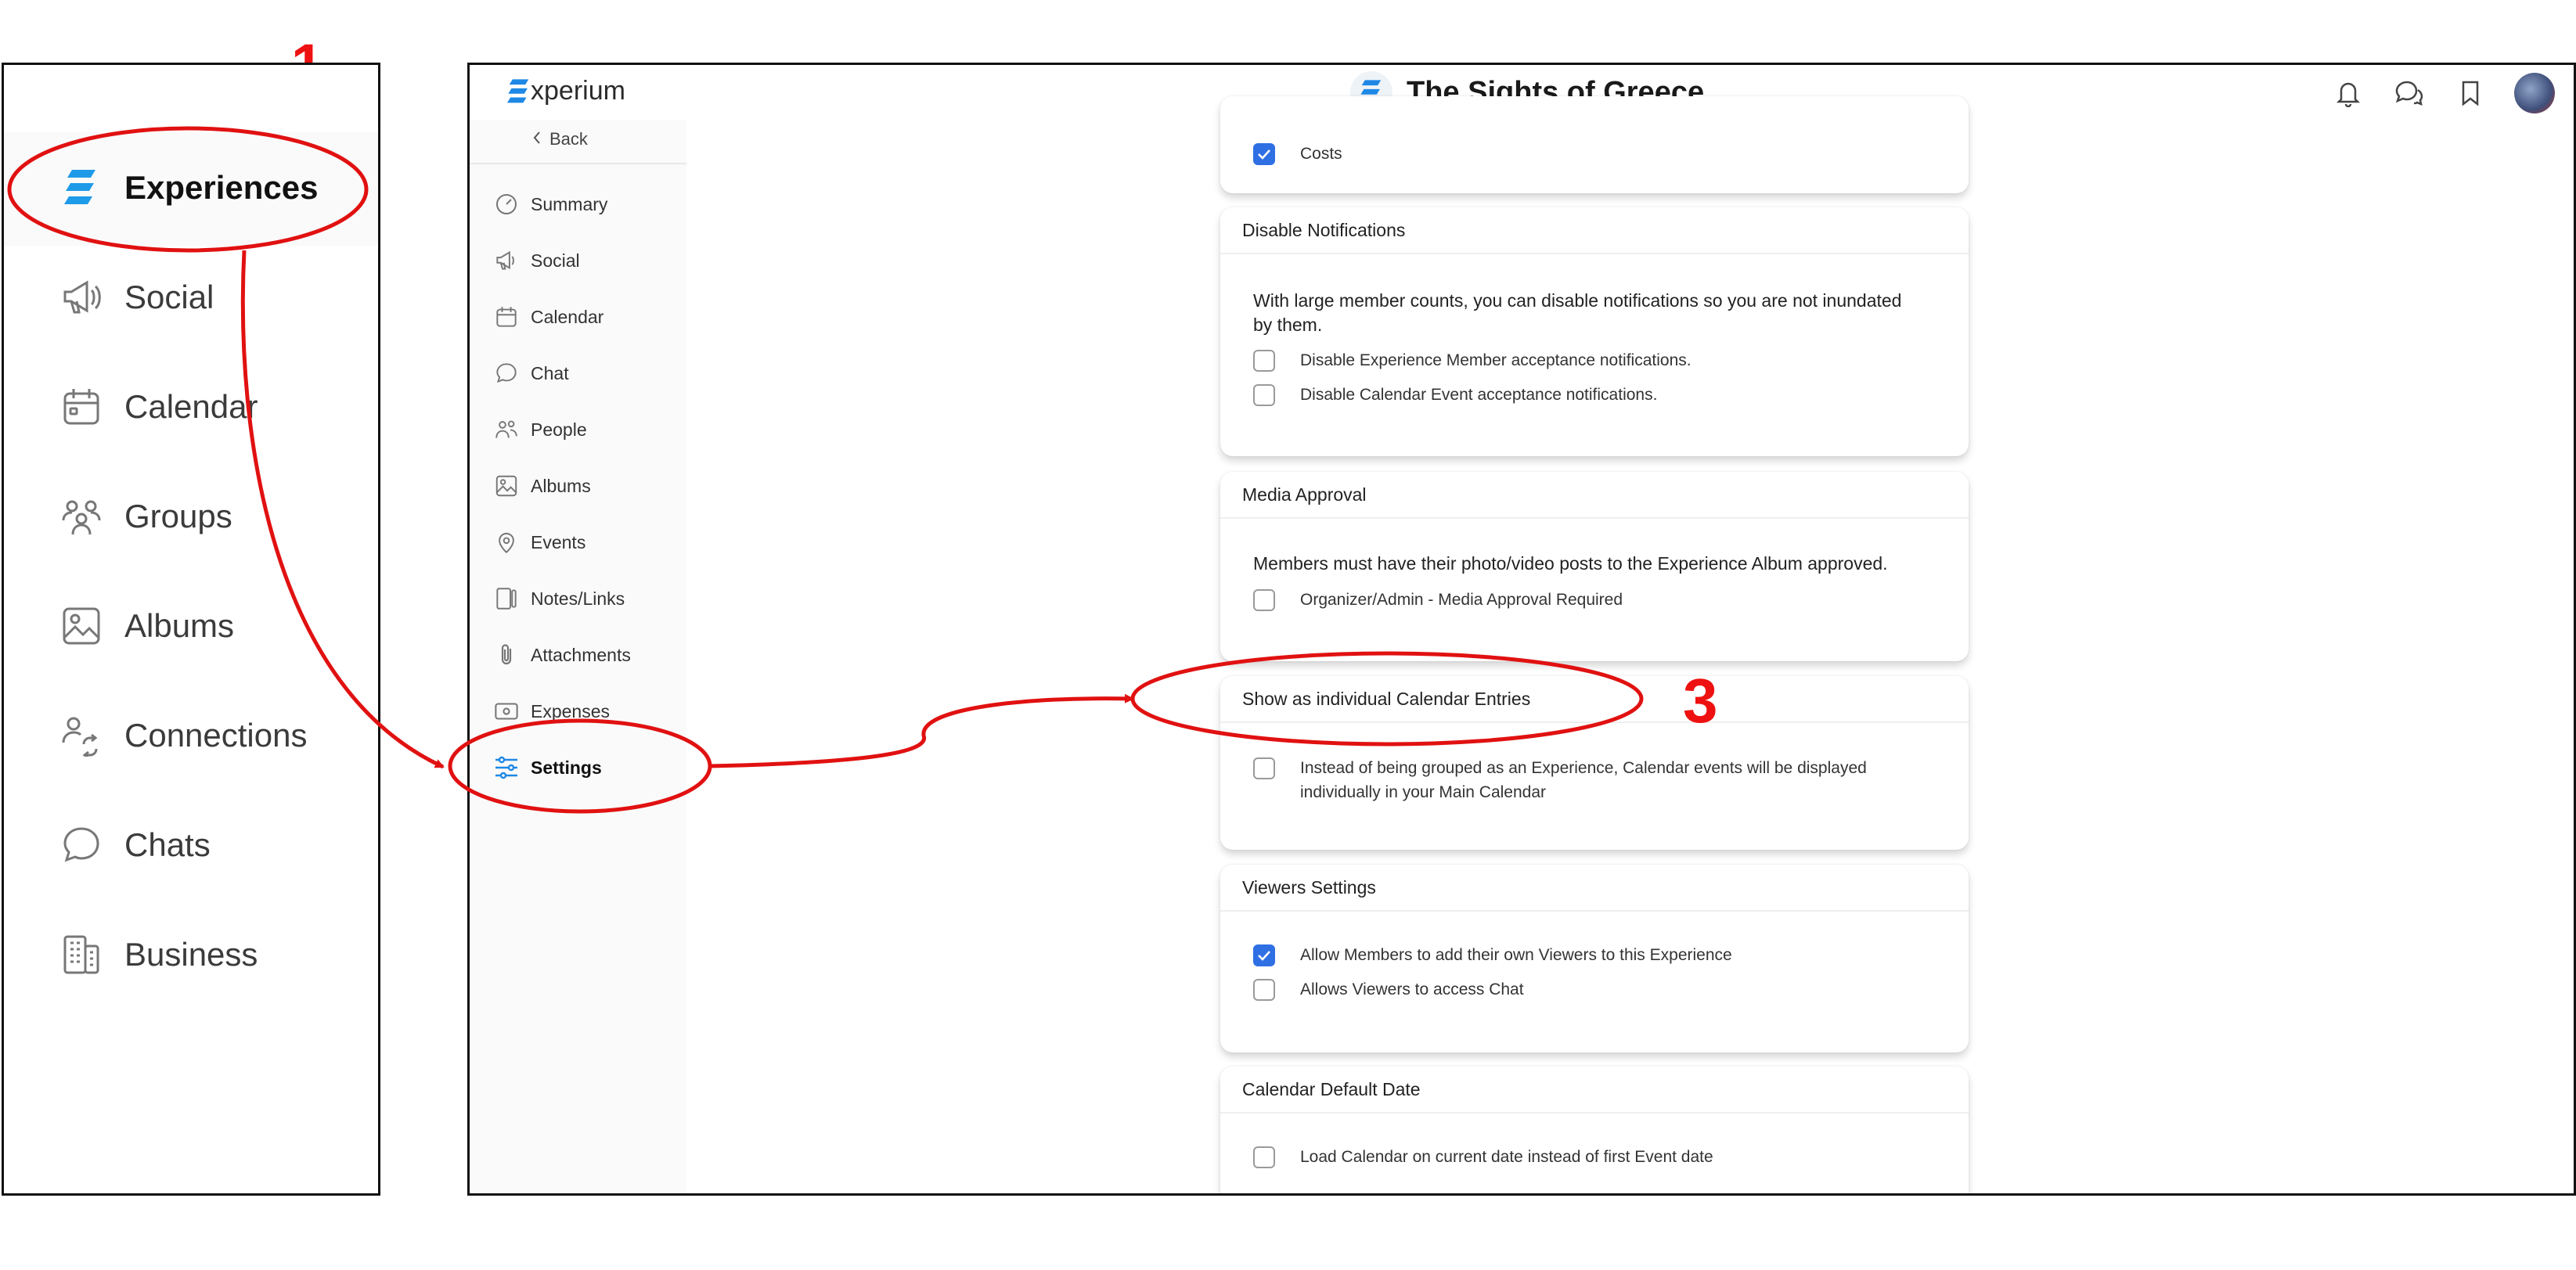 The image size is (2576, 1270). What do you see at coordinates (2470, 93) in the screenshot?
I see `bookmark-icon` at bounding box center [2470, 93].